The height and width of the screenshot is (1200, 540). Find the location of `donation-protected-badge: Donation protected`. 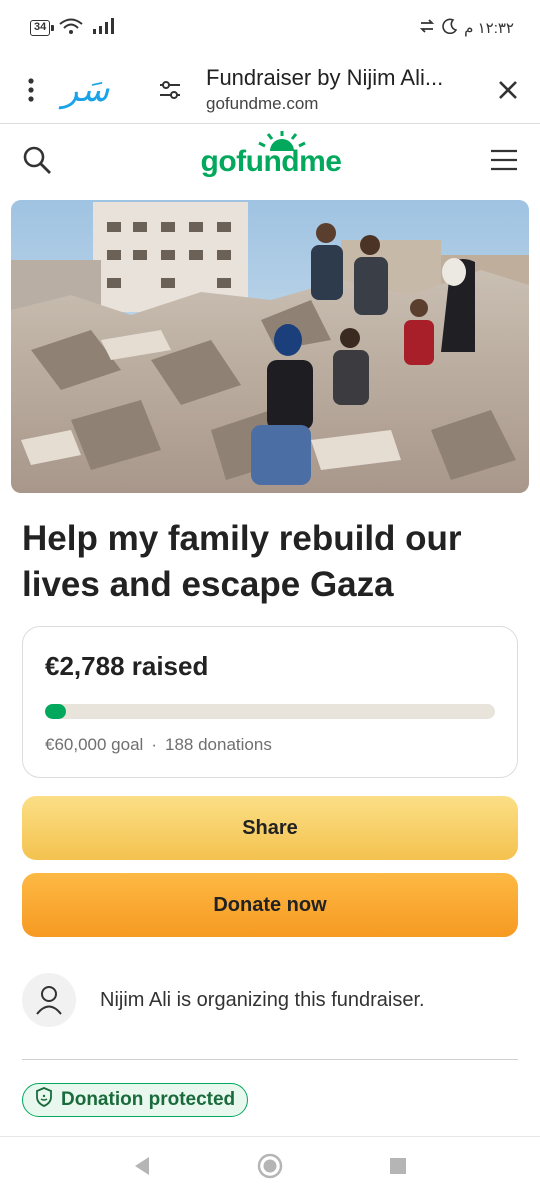

donation-protected-badge: Donation protected is located at coordinates (135, 1100).